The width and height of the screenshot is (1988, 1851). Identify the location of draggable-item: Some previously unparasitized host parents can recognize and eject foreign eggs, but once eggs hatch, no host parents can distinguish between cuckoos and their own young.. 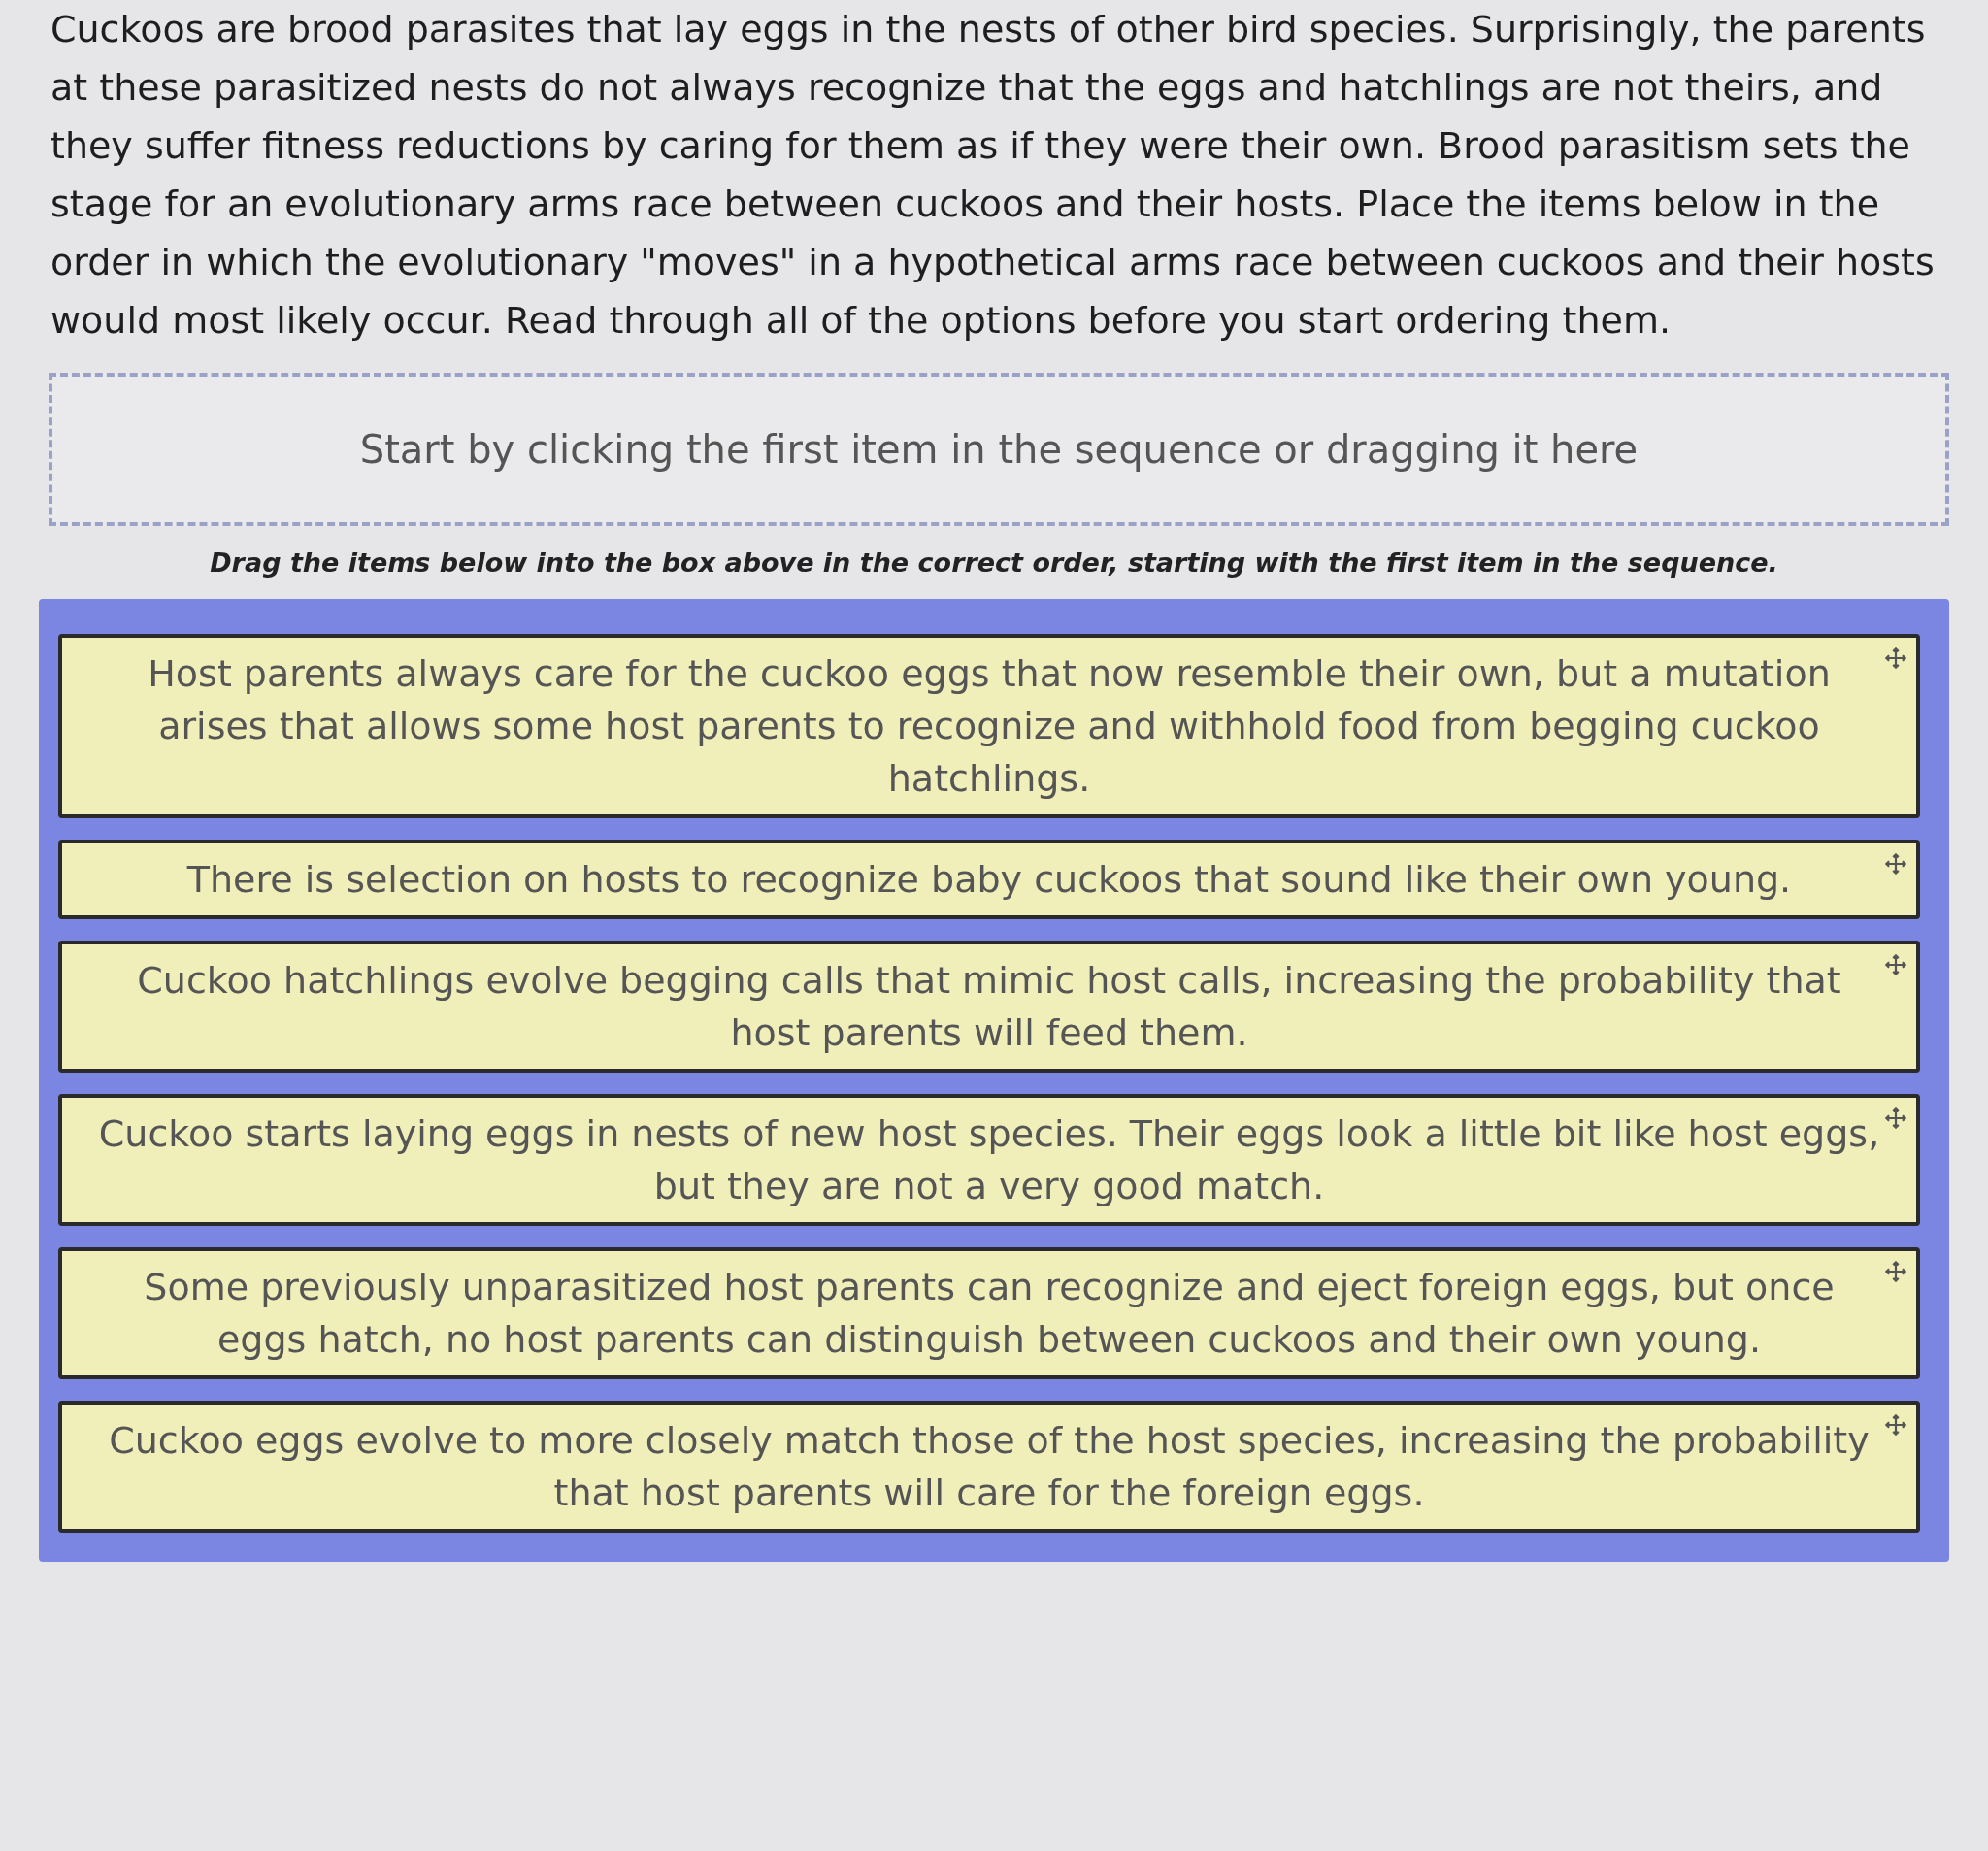
(989, 1313).